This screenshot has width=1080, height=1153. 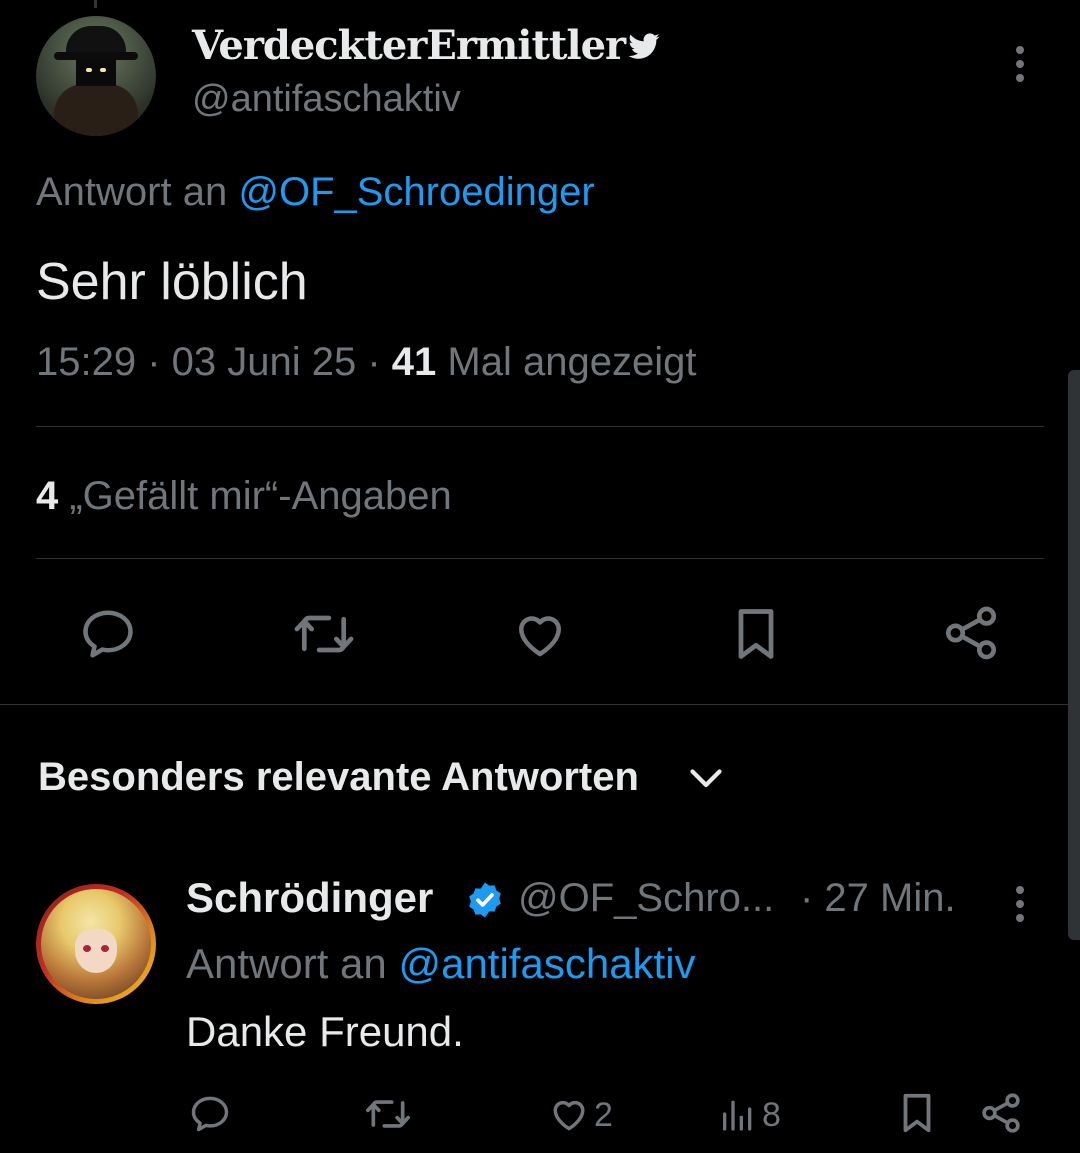 I want to click on author-handle: @antifaschaktiv, so click(x=326, y=99).